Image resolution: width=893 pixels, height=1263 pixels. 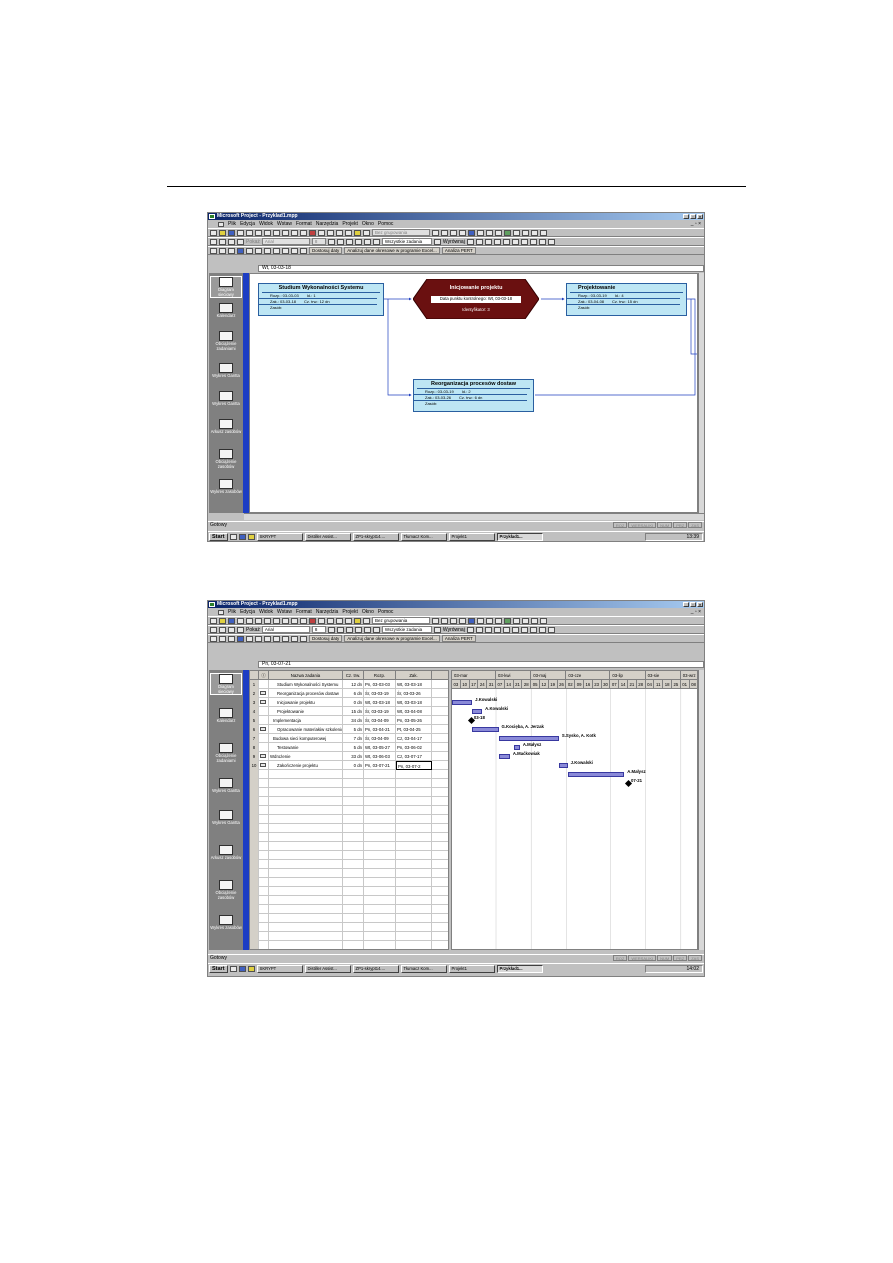 What do you see at coordinates (489, 620) in the screenshot?
I see `table-icon` at bounding box center [489, 620].